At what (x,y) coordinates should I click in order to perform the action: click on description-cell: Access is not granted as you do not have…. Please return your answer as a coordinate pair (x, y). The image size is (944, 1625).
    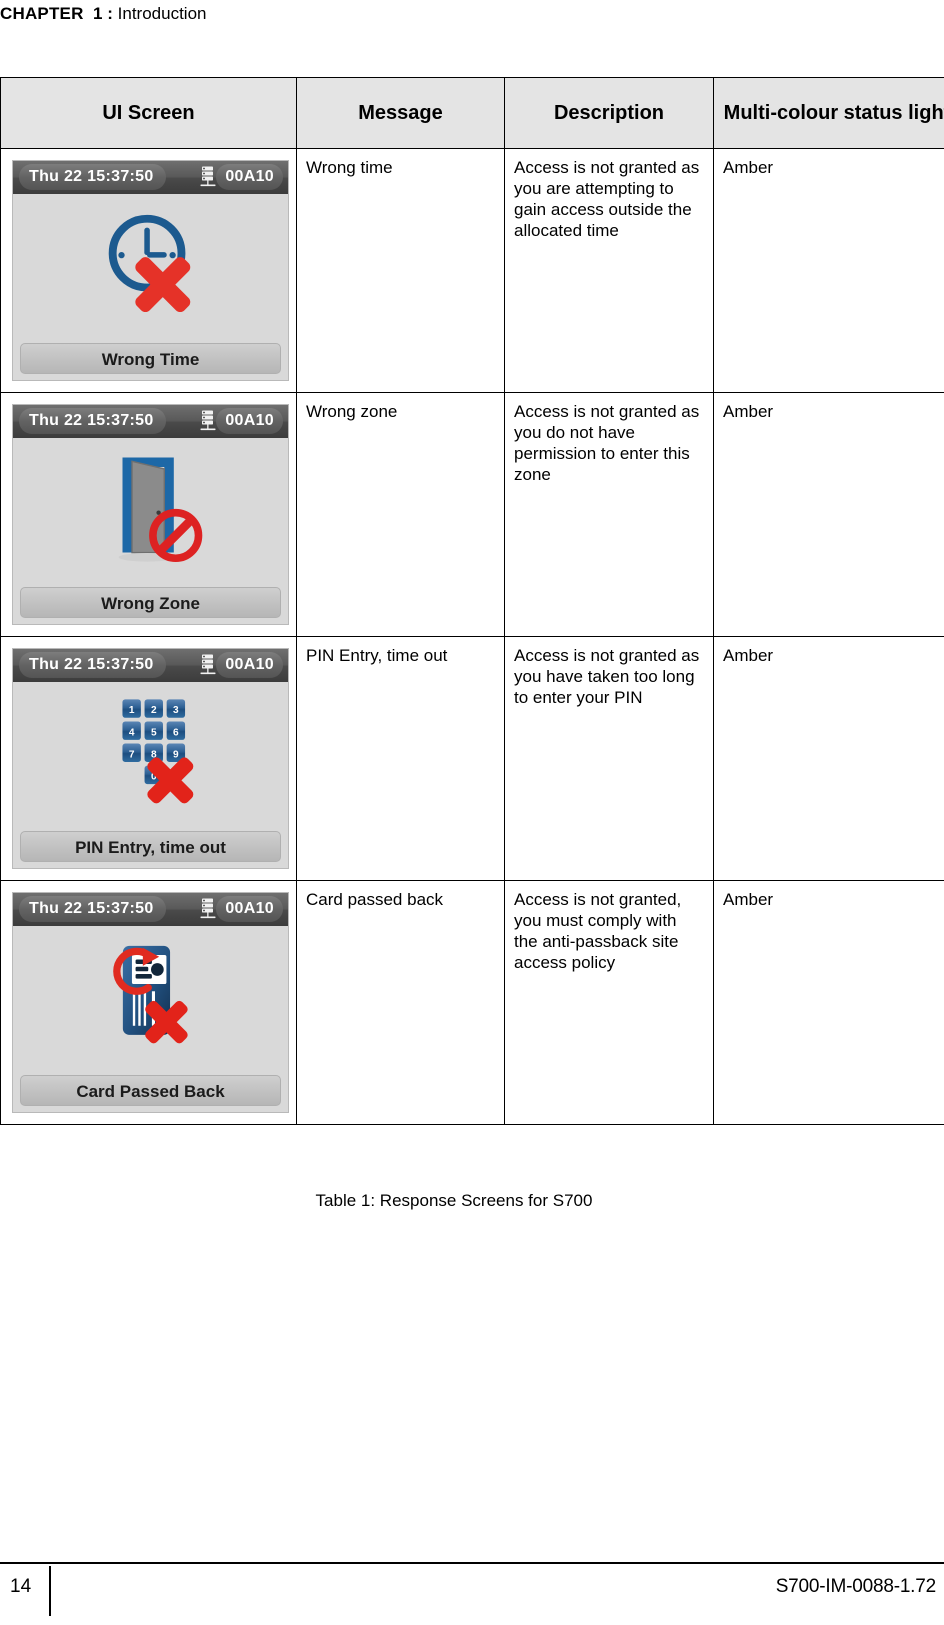
    Looking at the image, I should click on (609, 514).